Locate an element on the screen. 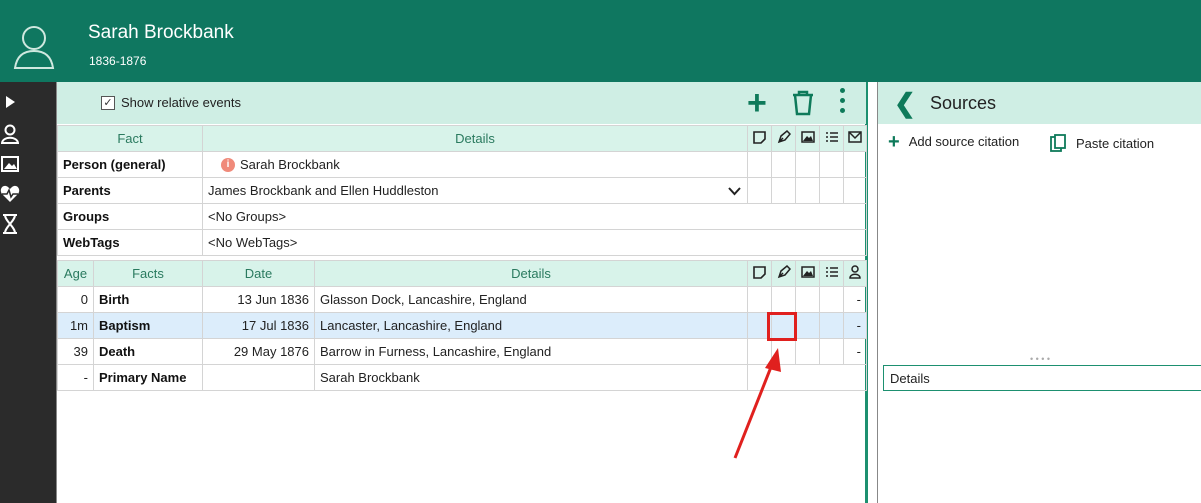 The width and height of the screenshot is (1201, 503). add-source-citation-label: Add source citation is located at coordinates (964, 141).